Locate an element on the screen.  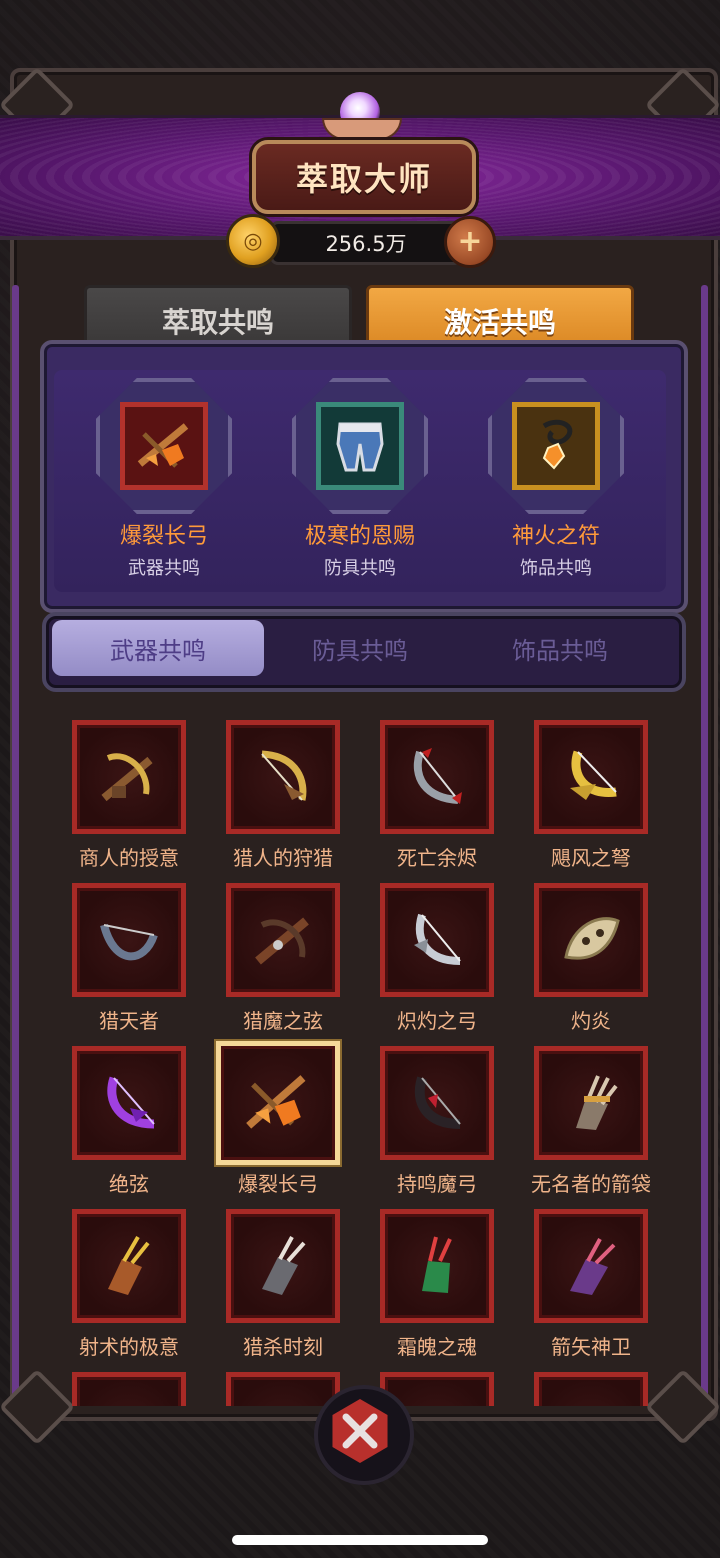
tab-label: 萃取共鸣 is located at coordinates (217, 322).